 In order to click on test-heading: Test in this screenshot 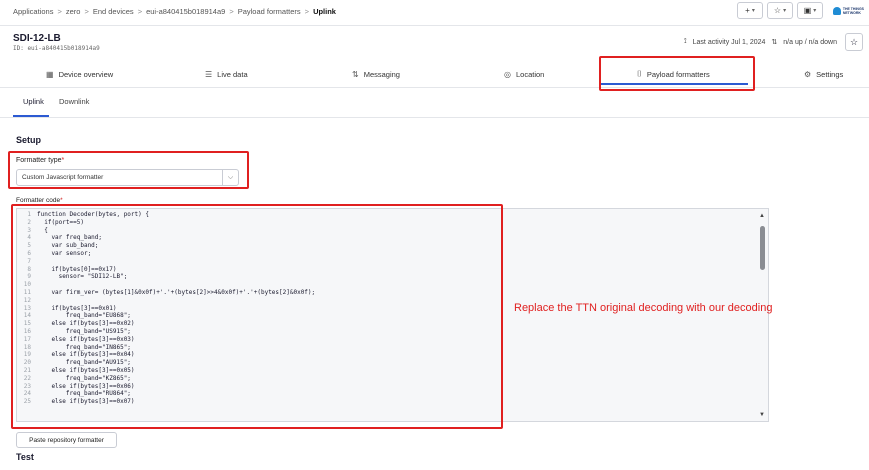, I will do `click(25, 457)`.